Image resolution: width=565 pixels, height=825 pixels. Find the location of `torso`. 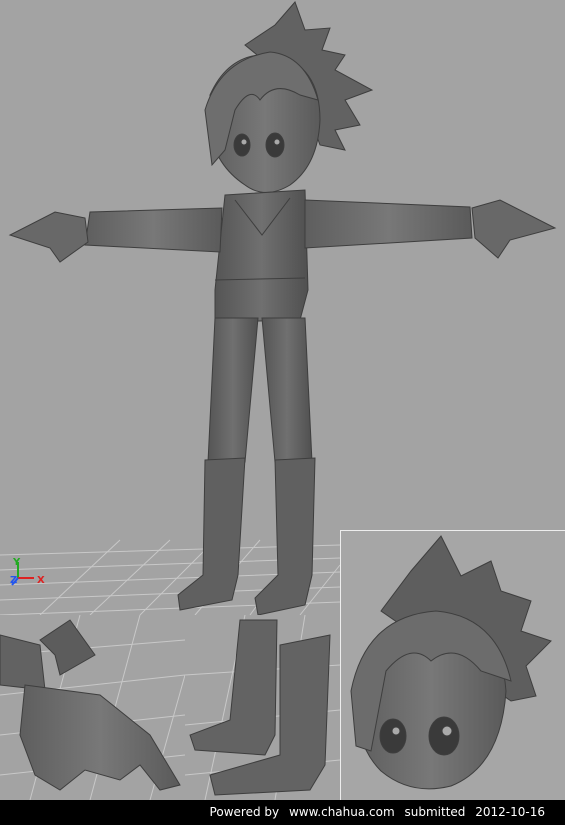

torso is located at coordinates (261, 256).